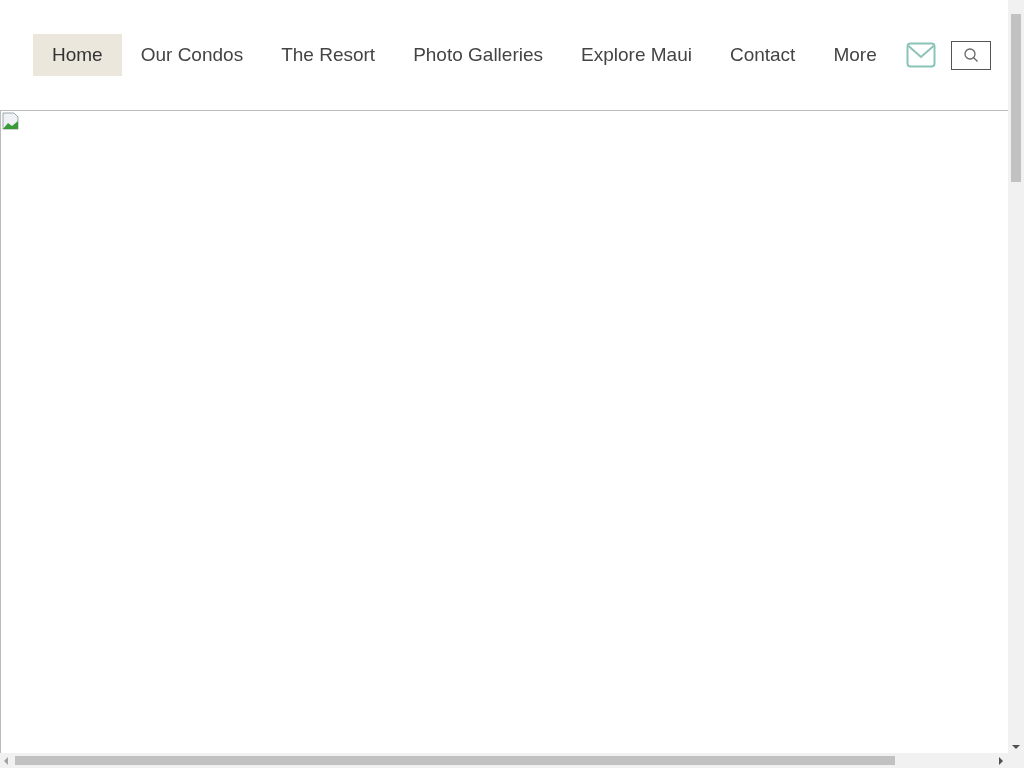  What do you see at coordinates (762, 55) in the screenshot?
I see `nav-link: Contact` at bounding box center [762, 55].